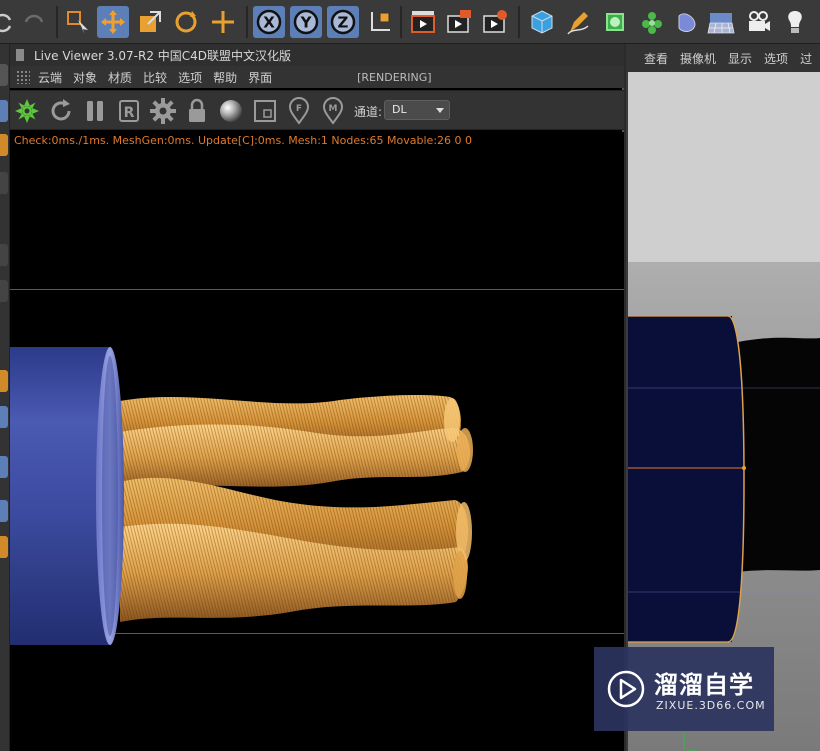 The image size is (820, 751). I want to click on focus-pick-icon: F, so click(299, 111).